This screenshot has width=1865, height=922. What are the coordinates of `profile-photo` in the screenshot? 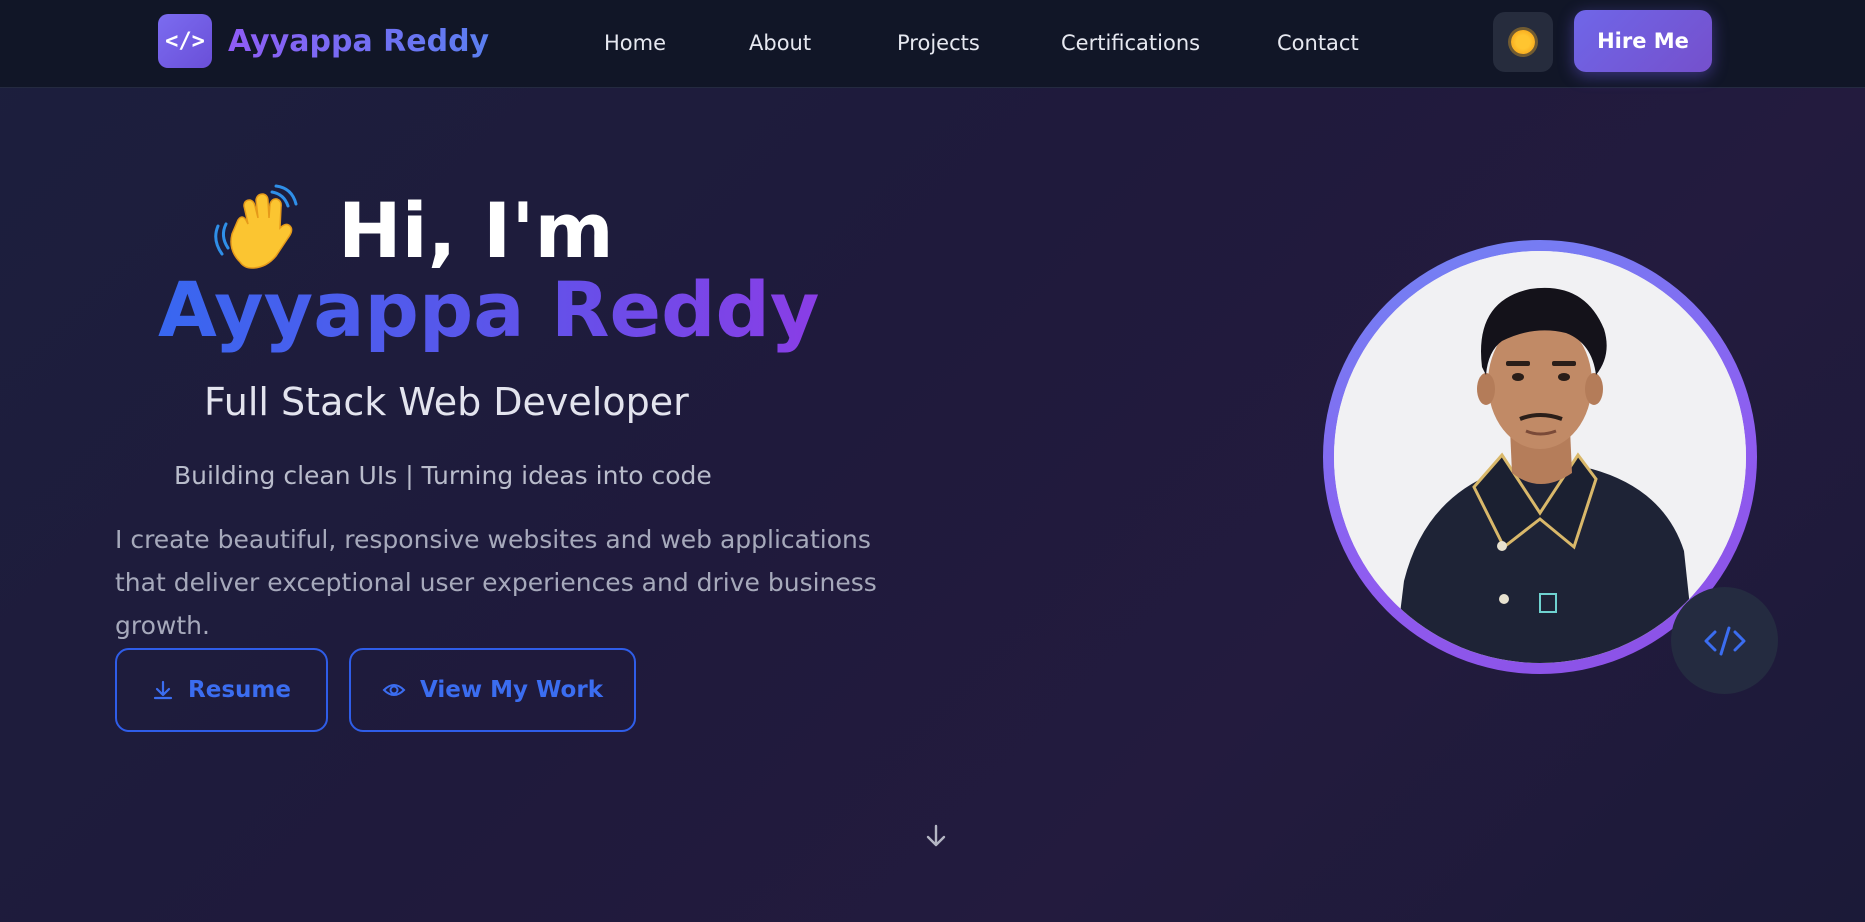 It's located at (1540, 457).